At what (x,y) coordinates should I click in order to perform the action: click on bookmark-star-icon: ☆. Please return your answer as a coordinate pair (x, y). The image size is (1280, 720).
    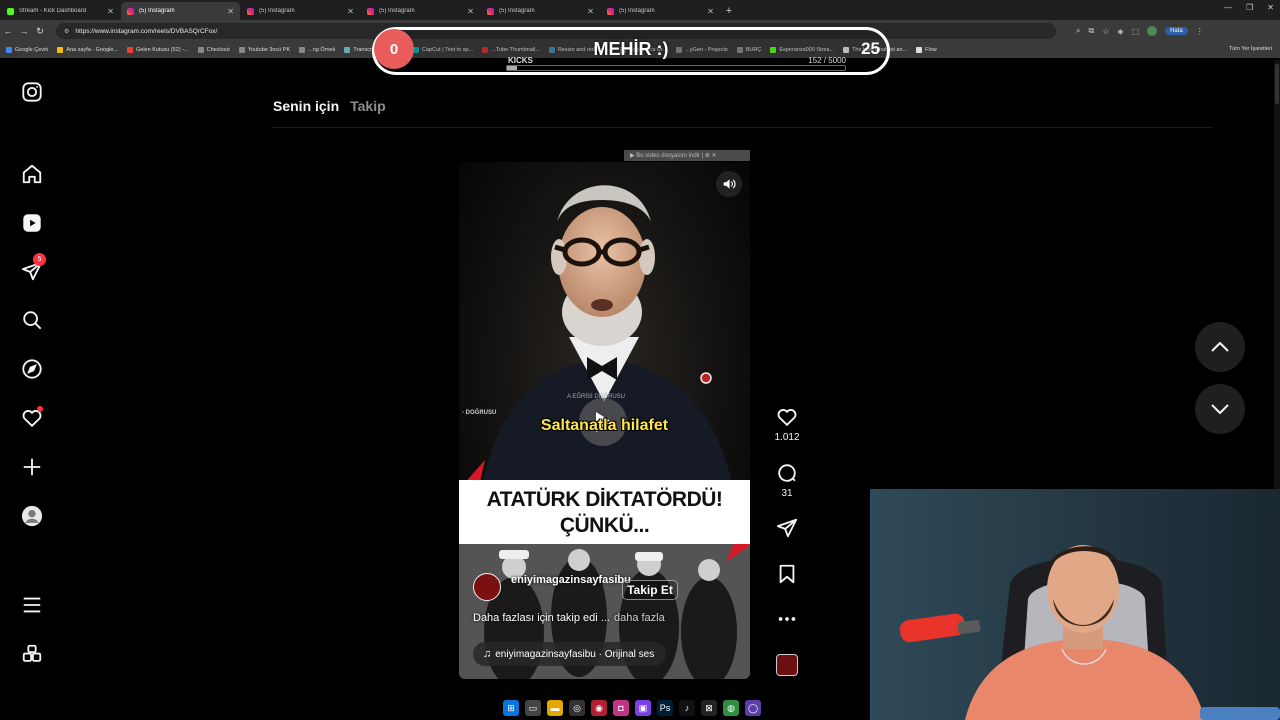
    Looking at the image, I should click on (1105, 31).